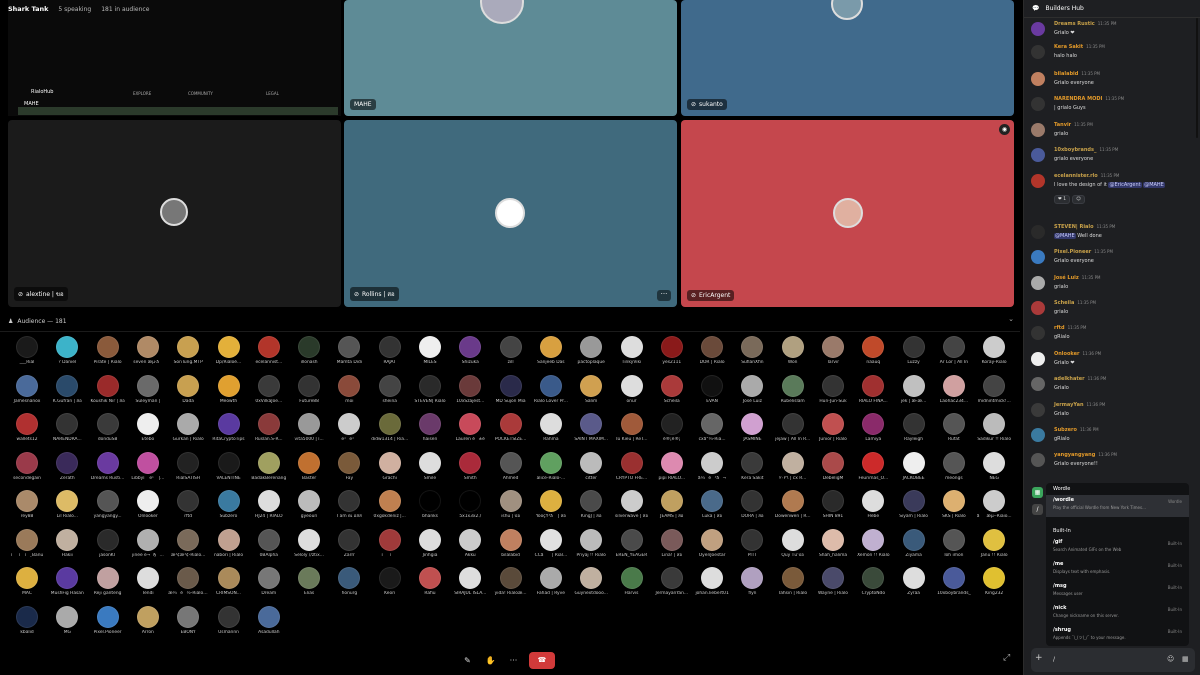 The height and width of the screenshot is (675, 1200). What do you see at coordinates (994, 470) in the screenshot?
I see `audience-member: NEG` at bounding box center [994, 470].